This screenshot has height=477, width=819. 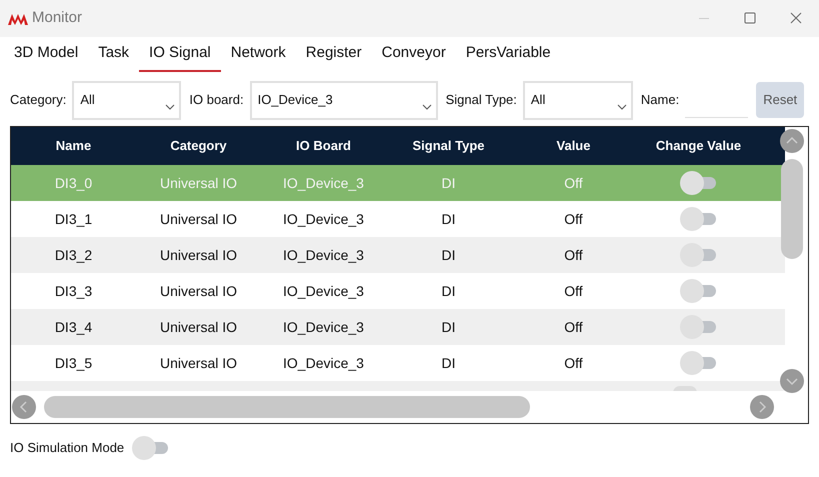 What do you see at coordinates (448, 146) in the screenshot?
I see `column-header: Signal Type` at bounding box center [448, 146].